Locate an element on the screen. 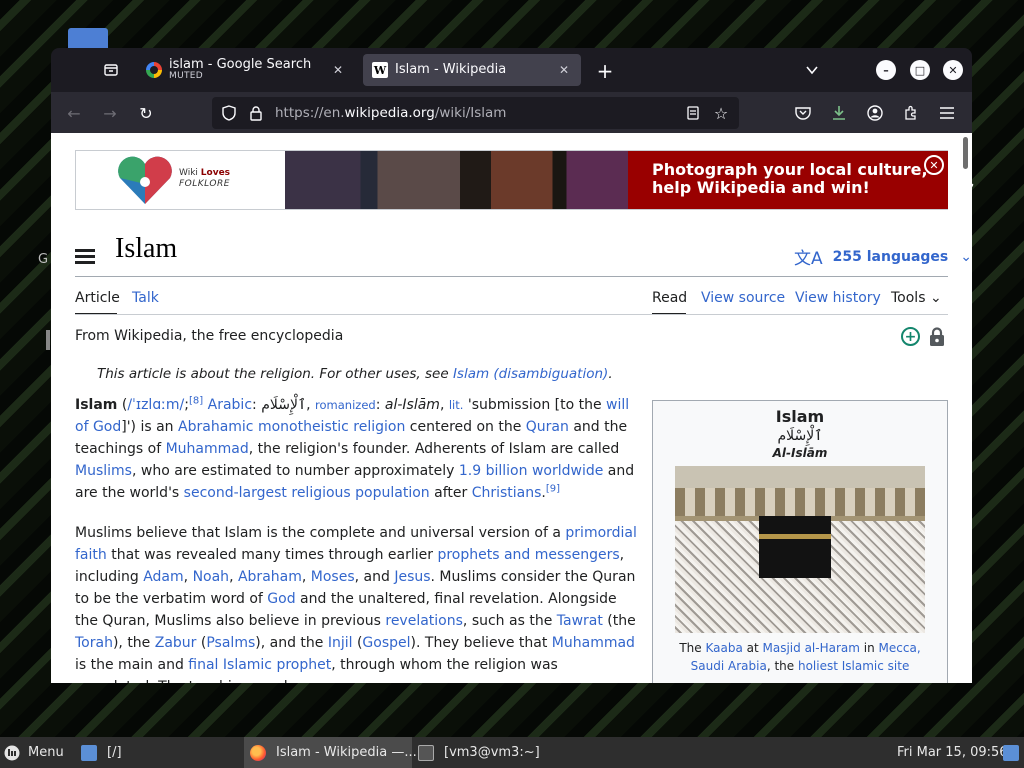  link-psalms: Psalms is located at coordinates (230, 643).